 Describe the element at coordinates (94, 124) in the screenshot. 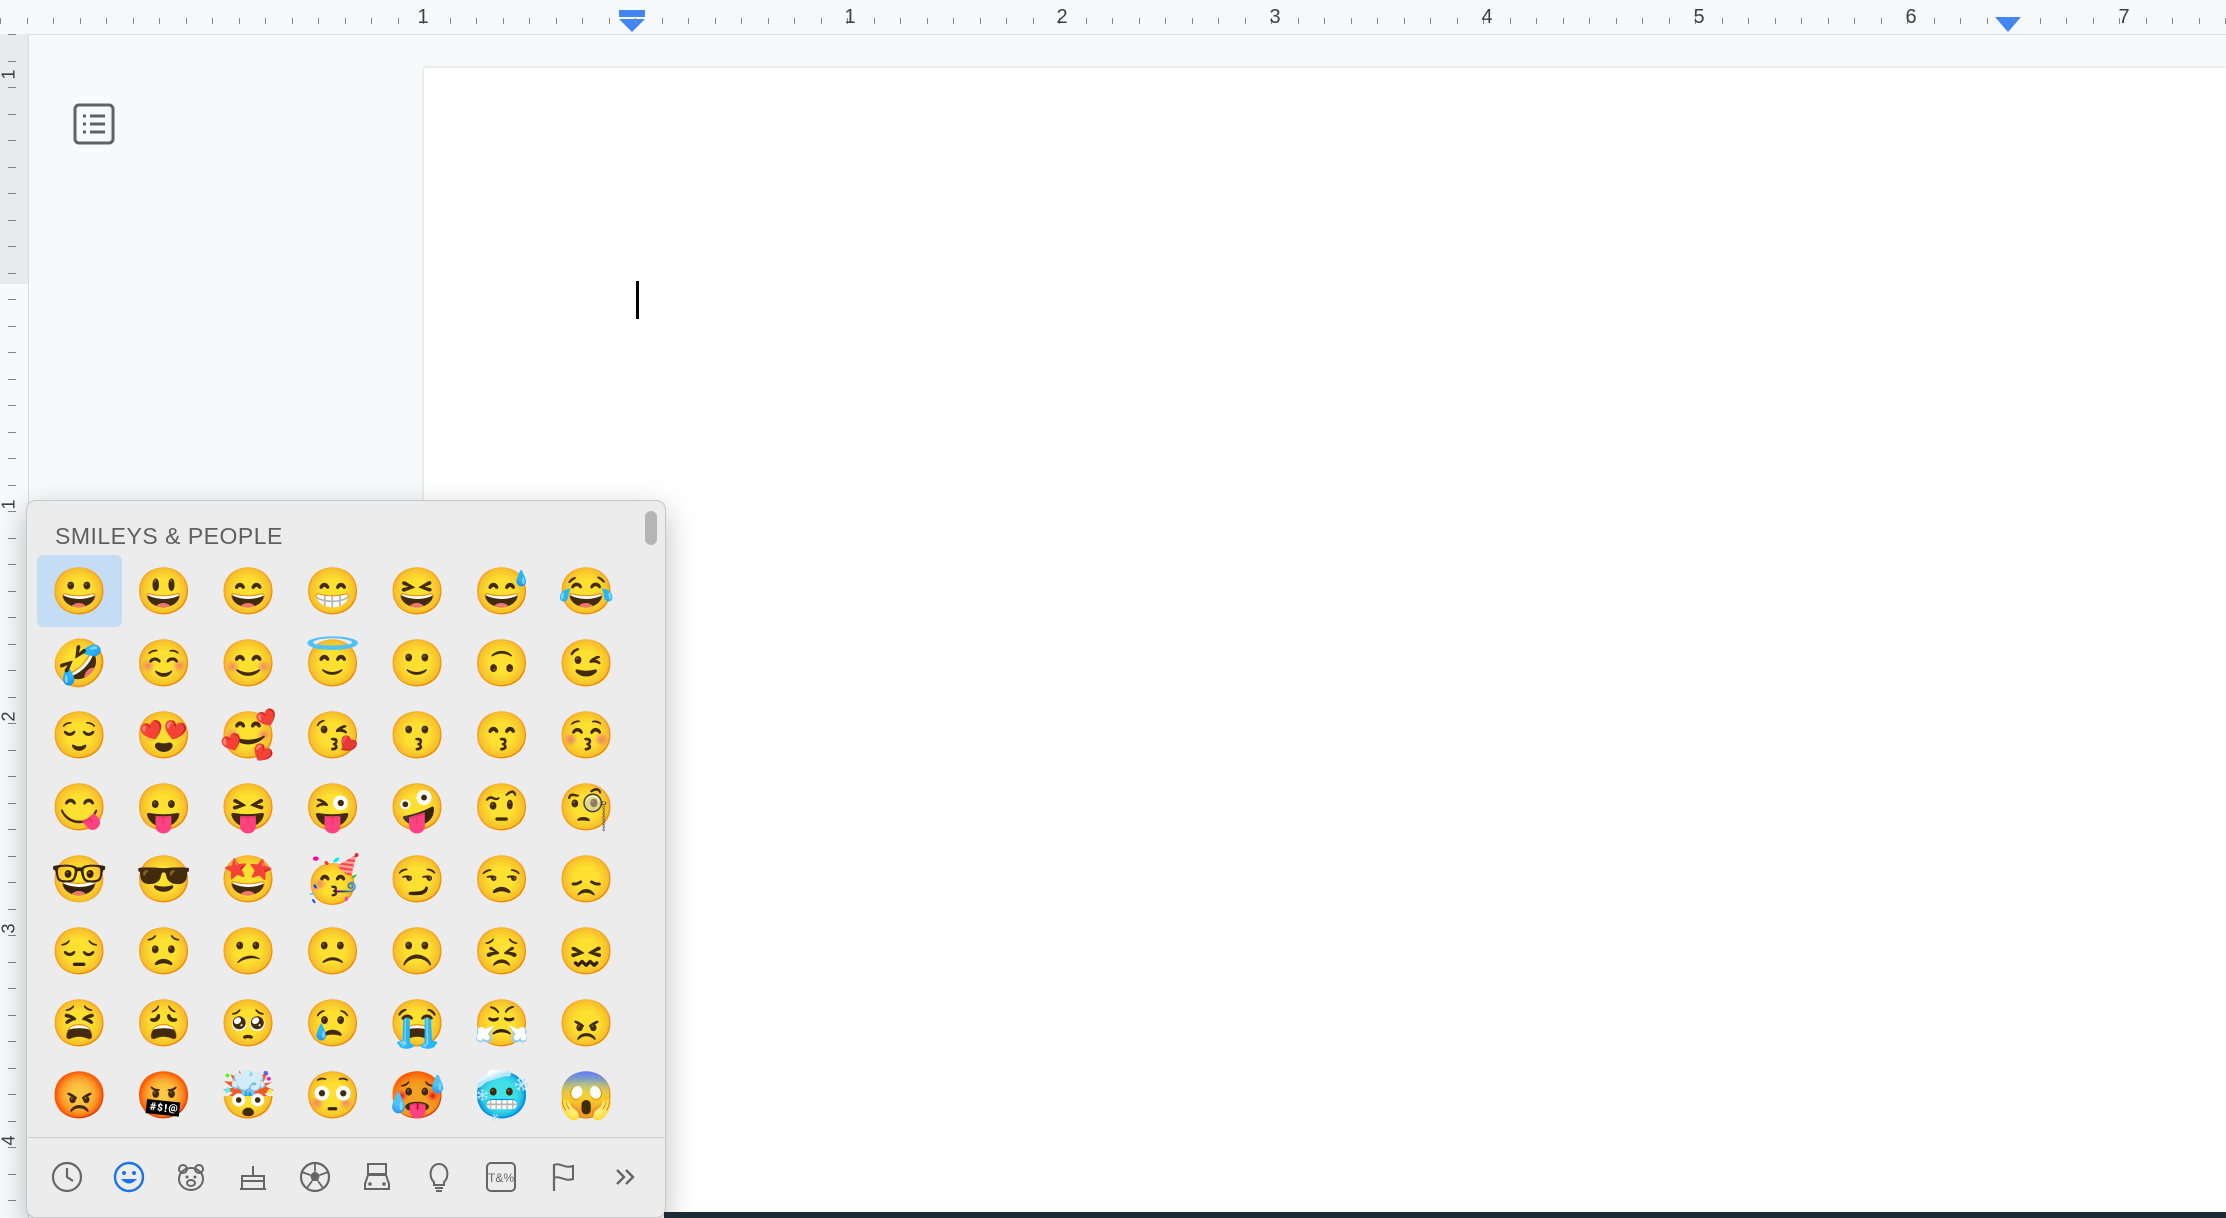

I see `document-outline-button` at that location.